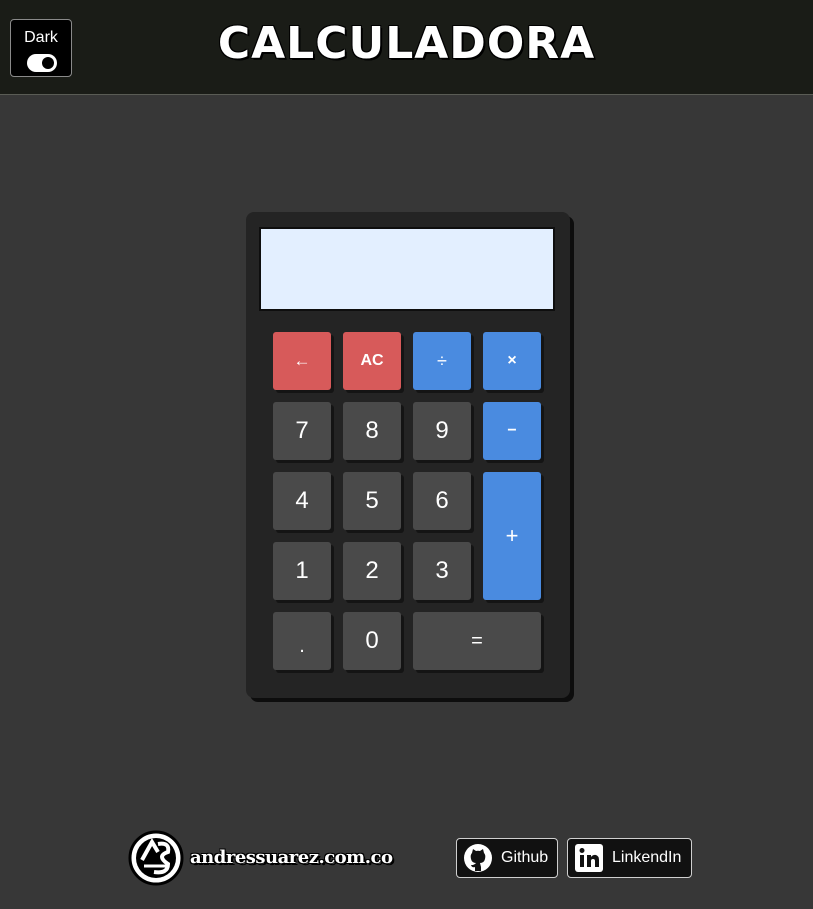  What do you see at coordinates (442, 571) in the screenshot?
I see `digit-3-button: 3` at bounding box center [442, 571].